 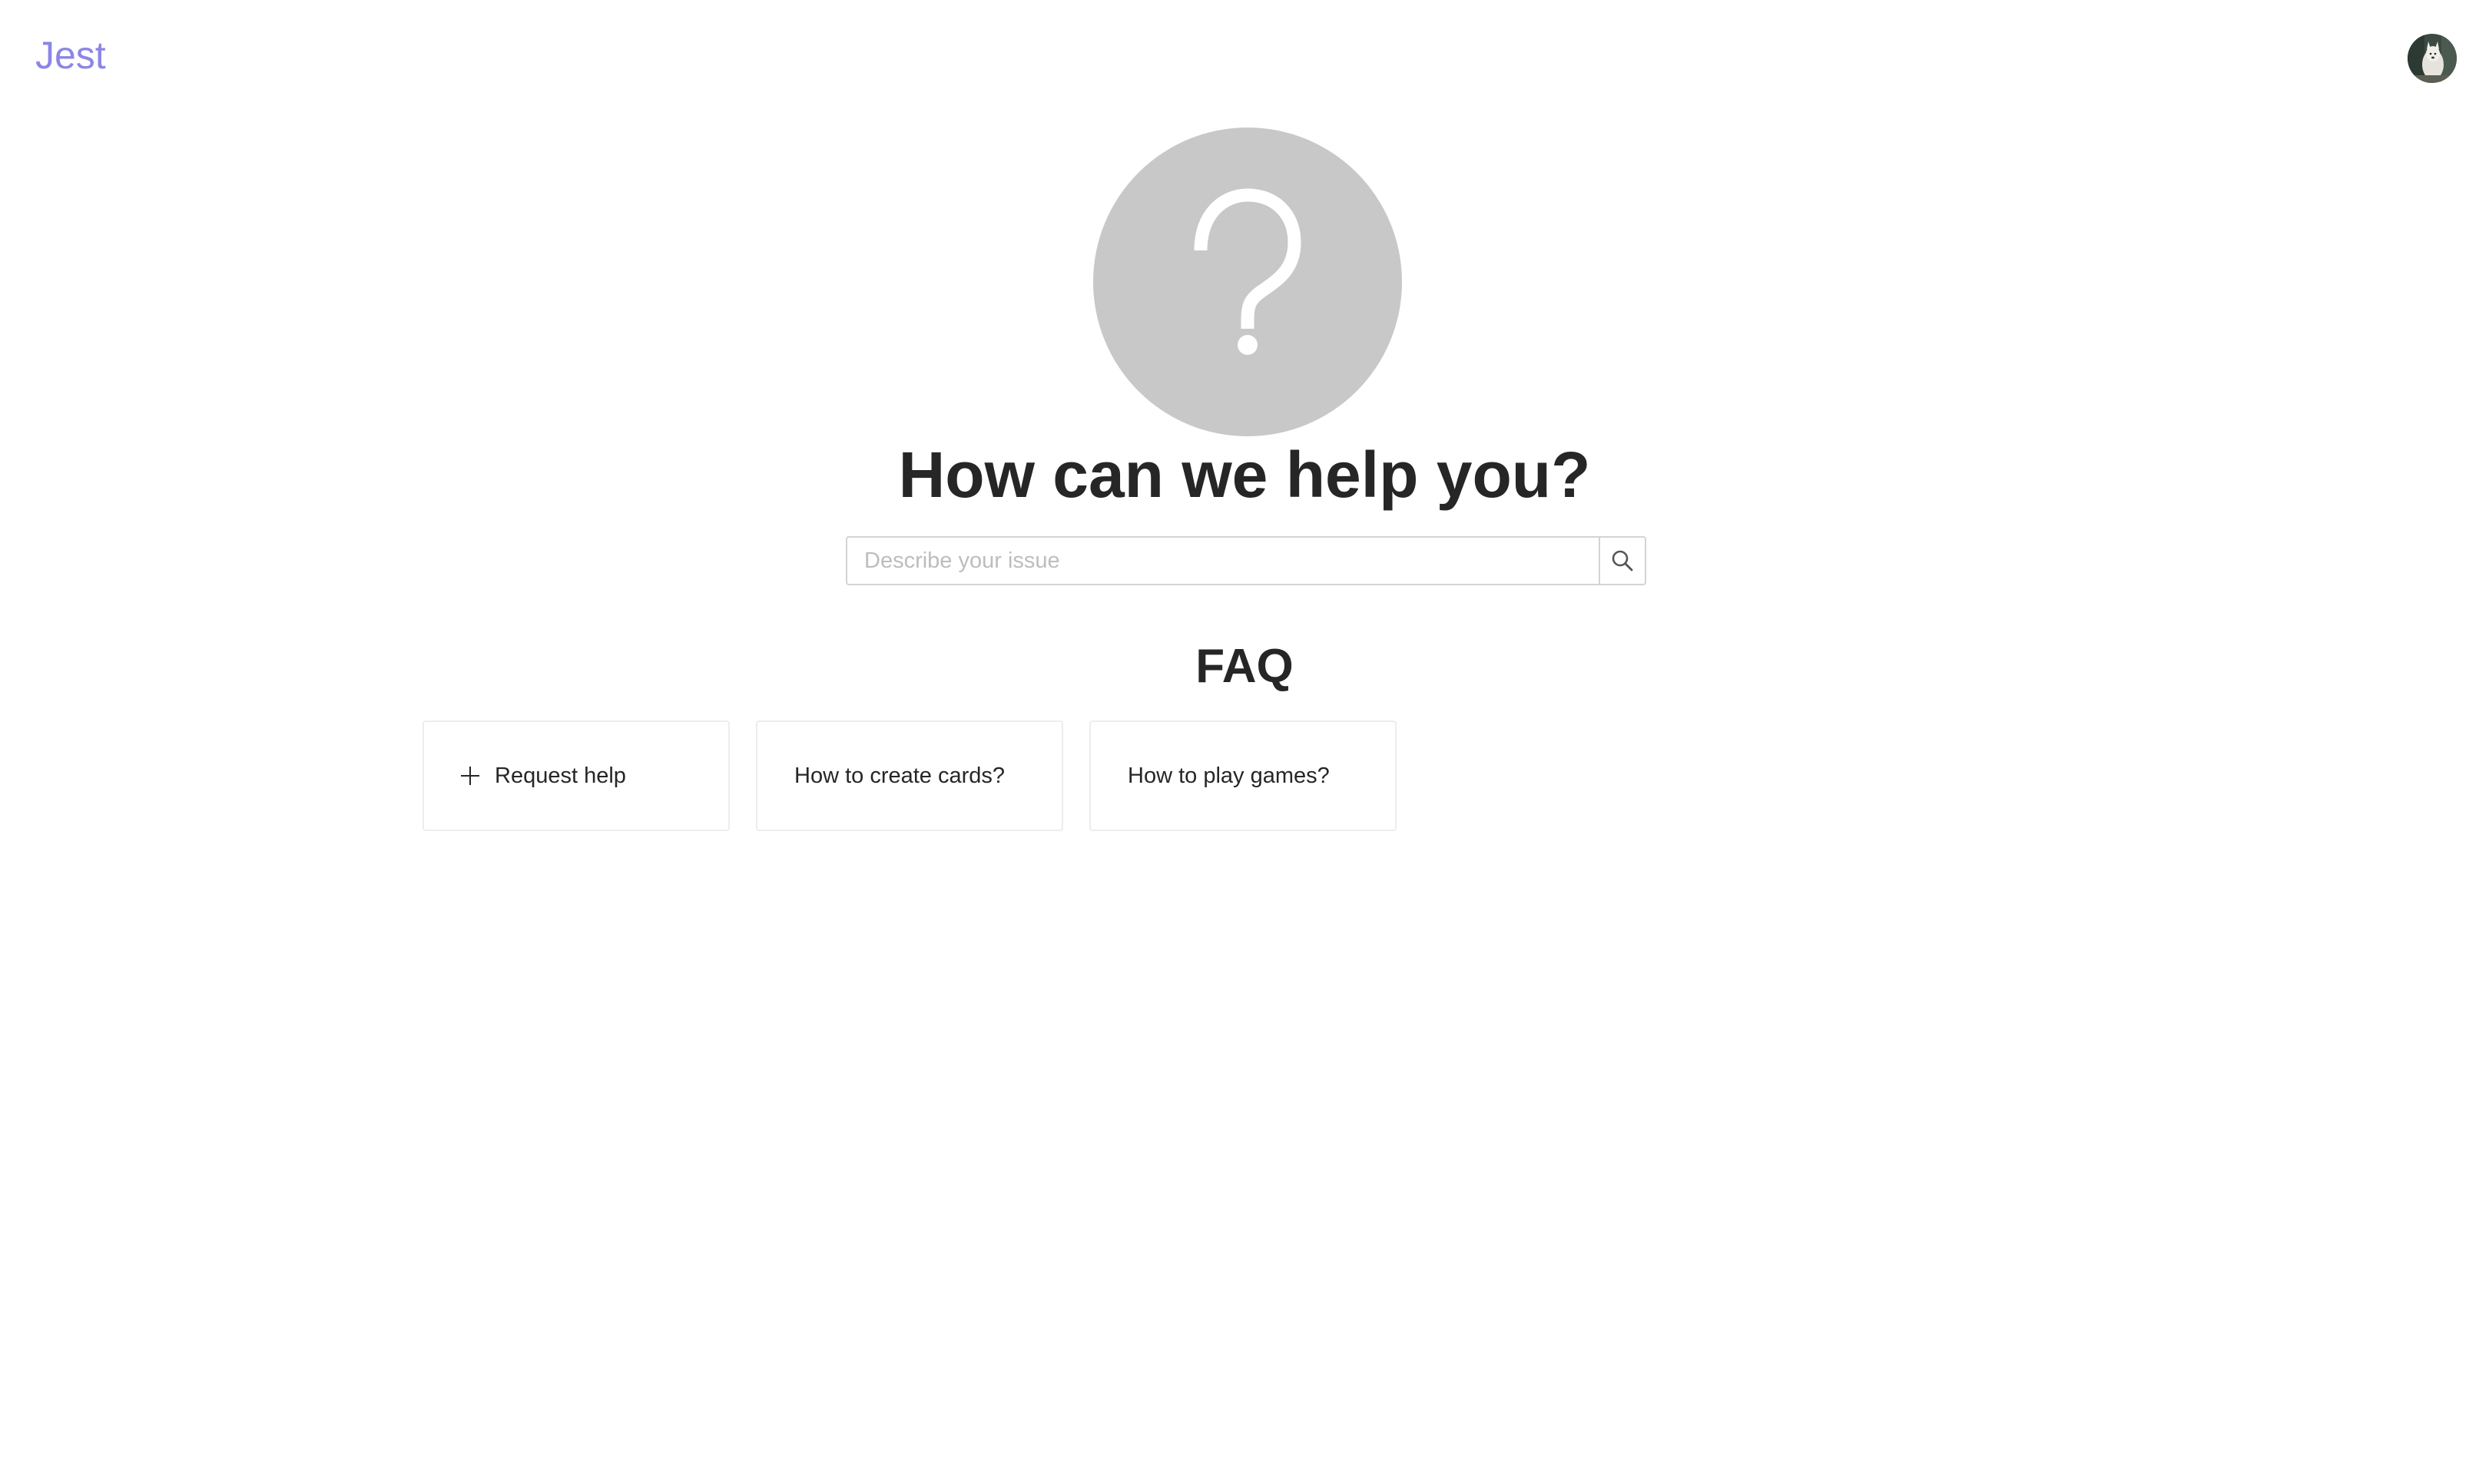 I want to click on faq-card-create-cards: How to create cards?, so click(x=909, y=775).